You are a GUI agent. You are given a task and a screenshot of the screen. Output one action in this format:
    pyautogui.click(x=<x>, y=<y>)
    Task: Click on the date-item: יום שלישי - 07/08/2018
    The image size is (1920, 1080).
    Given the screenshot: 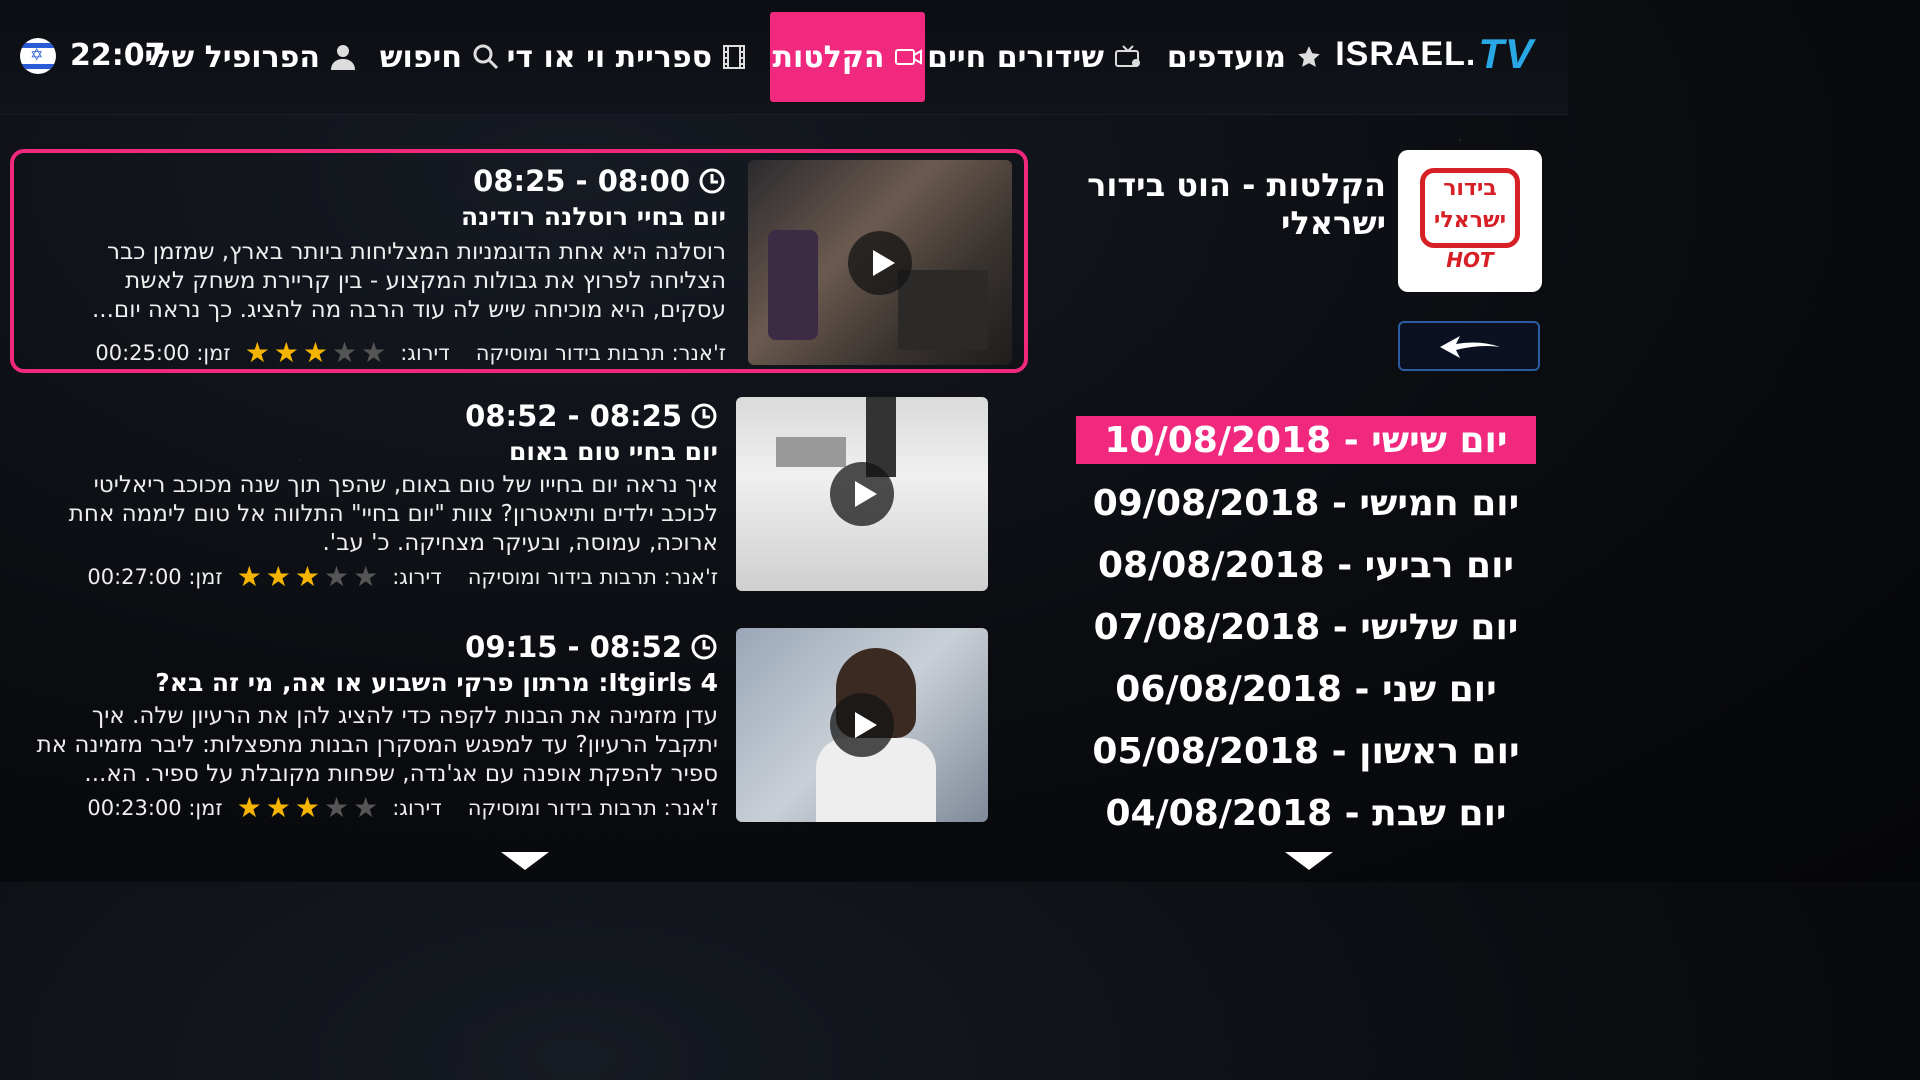 What is the action you would take?
    pyautogui.click(x=1306, y=627)
    